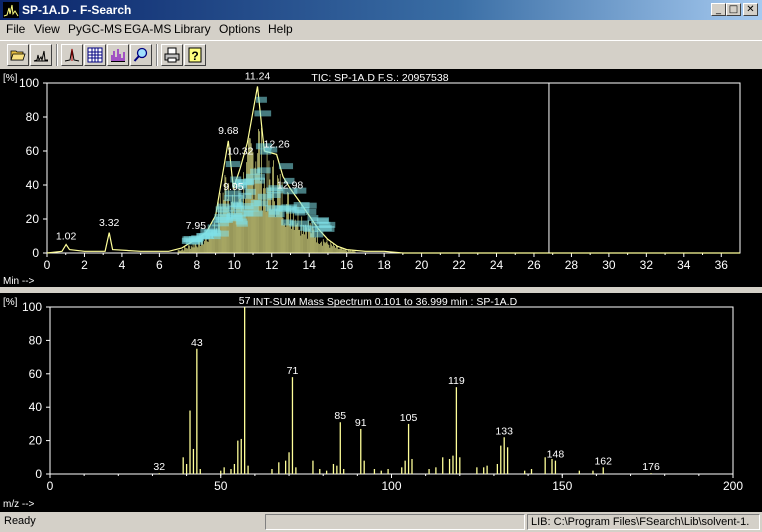  I want to click on ms-peak-label: 85, so click(340, 416).